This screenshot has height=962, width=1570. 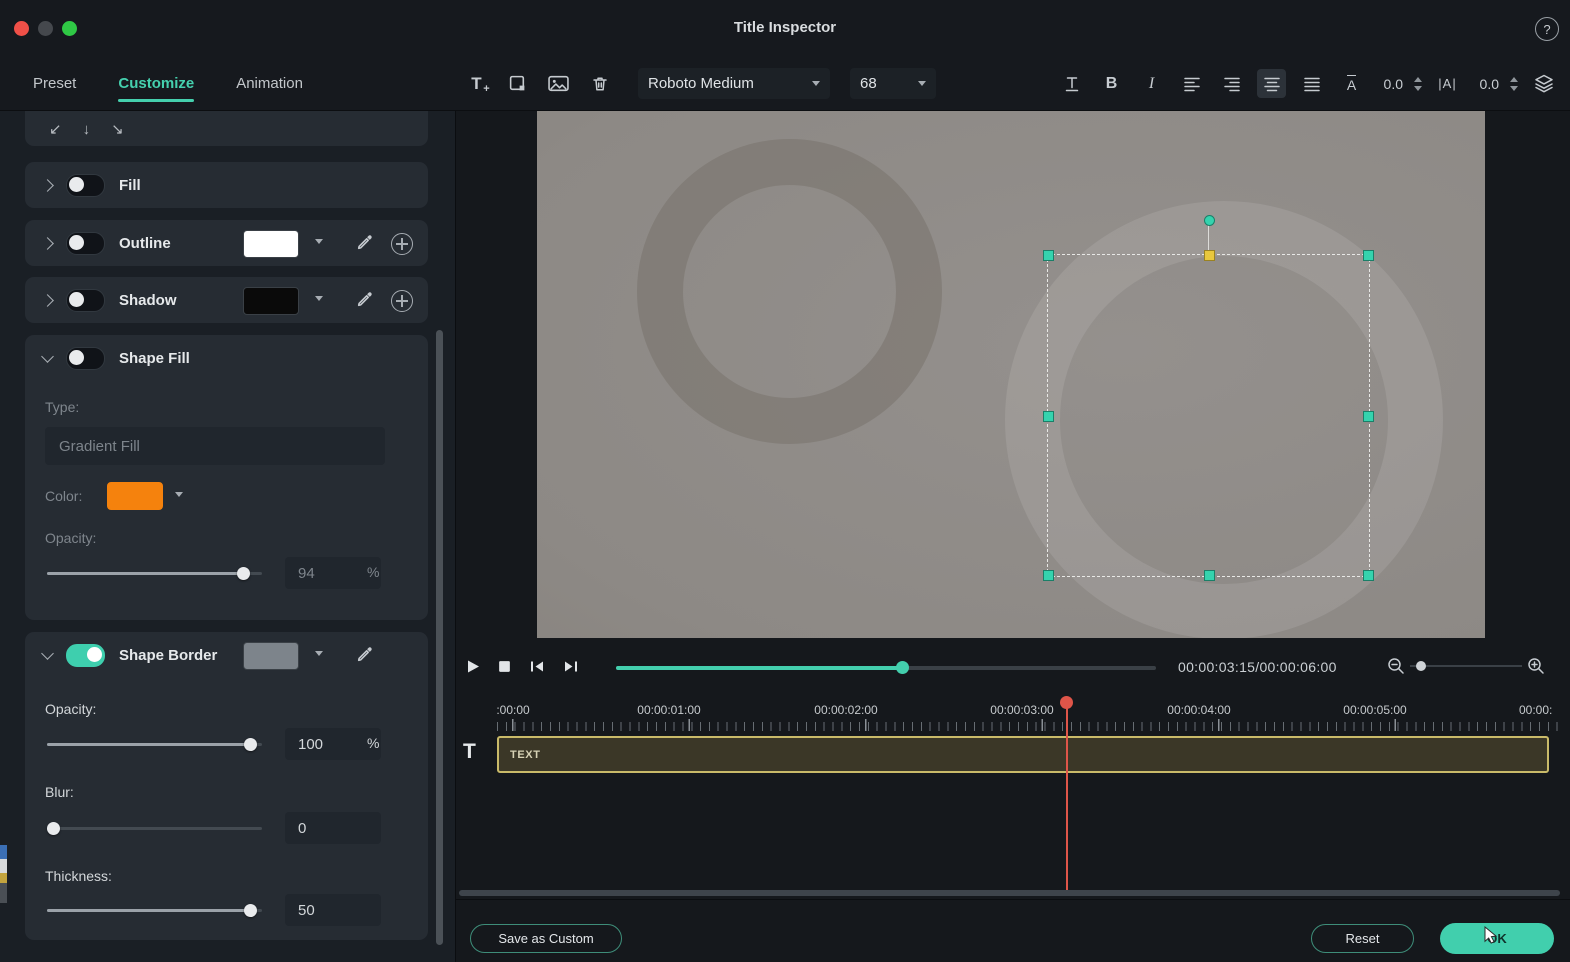 I want to click on outline-color-swatch, so click(x=271, y=244).